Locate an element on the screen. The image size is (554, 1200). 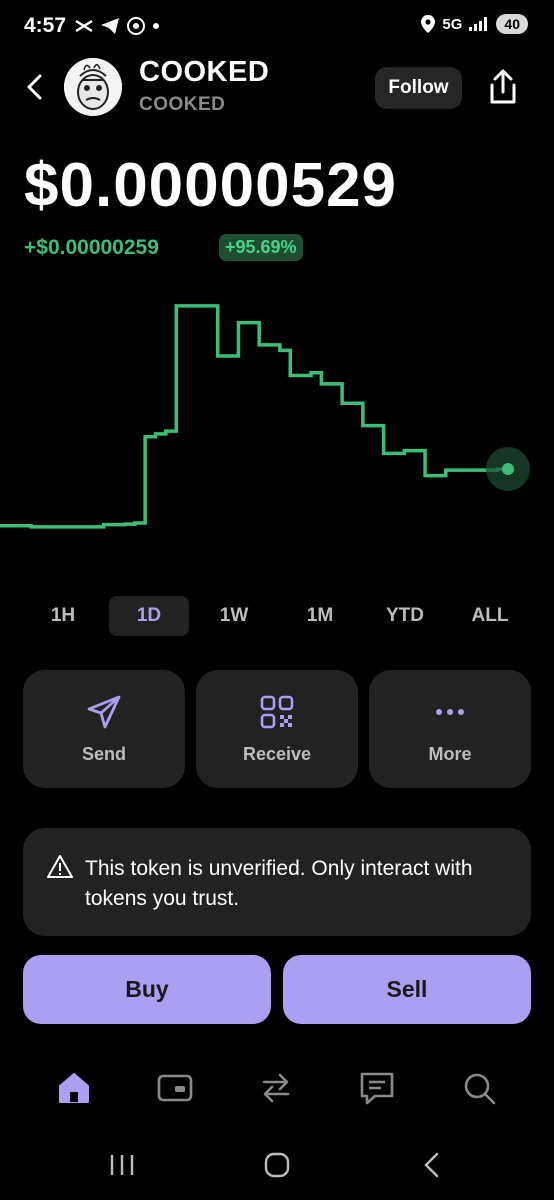
home-button-icon is located at coordinates (277, 1165).